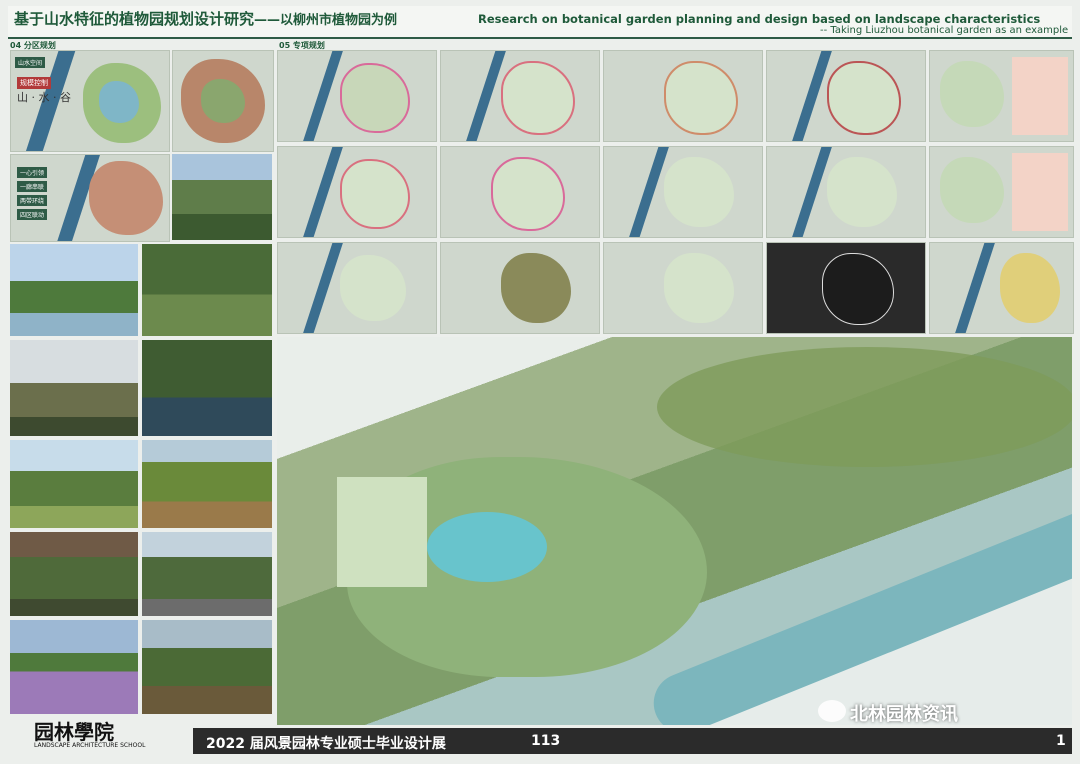 The image size is (1080, 764). Describe the element at coordinates (207, 290) in the screenshot. I see `photo-forest-path` at that location.